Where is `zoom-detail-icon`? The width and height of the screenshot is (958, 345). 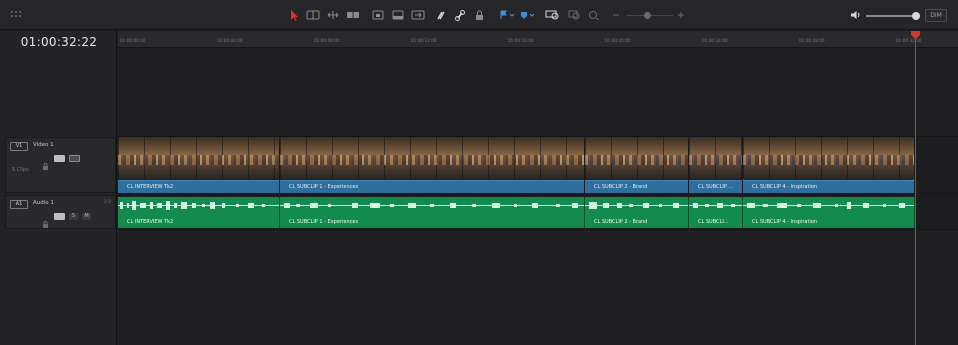 zoom-detail-icon is located at coordinates (574, 15).